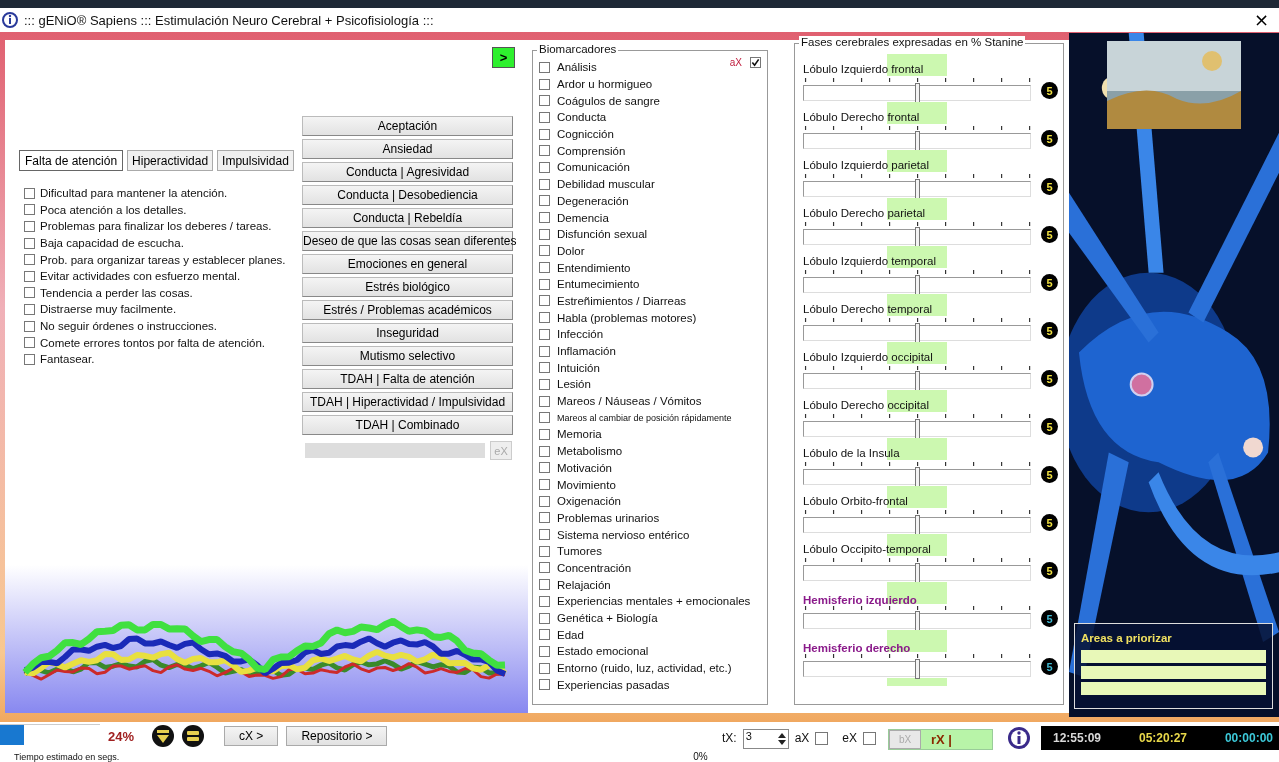 Image resolution: width=1279 pixels, height=762 pixels. Describe the element at coordinates (869, 738) in the screenshot. I see `ex-checkbox` at that location.